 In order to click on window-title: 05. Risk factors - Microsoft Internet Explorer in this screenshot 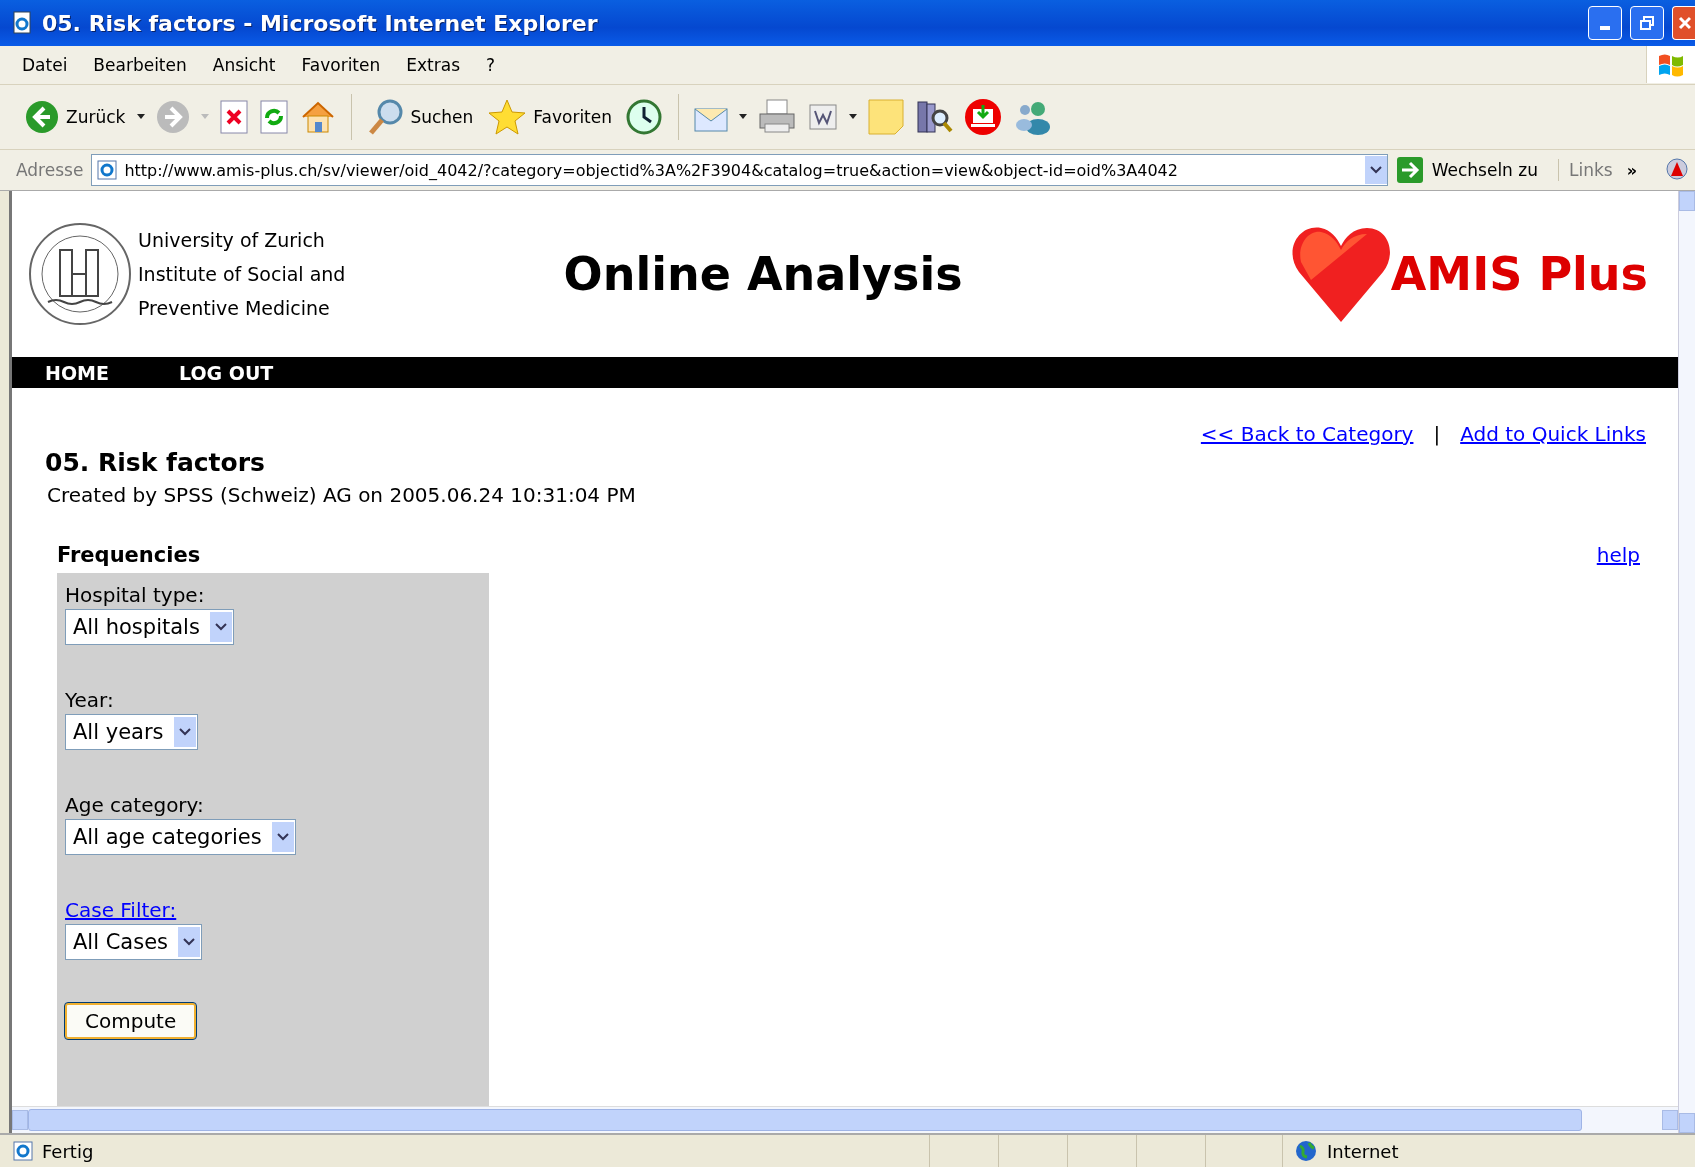, I will do `click(320, 23)`.